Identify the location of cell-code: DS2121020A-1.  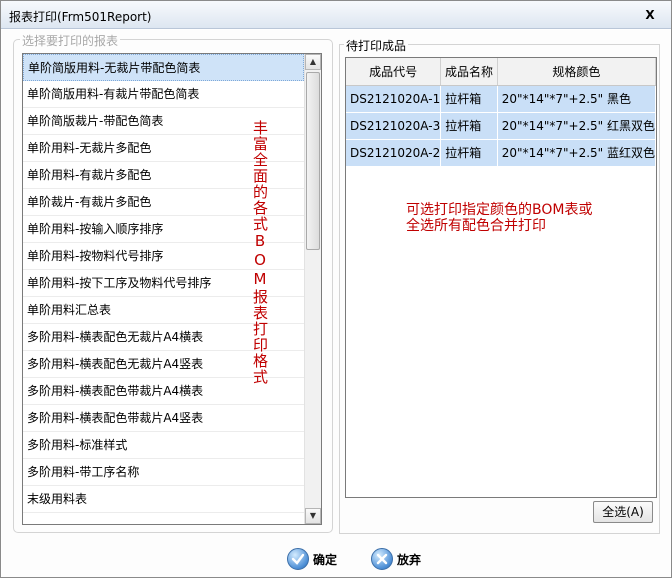
(394, 99).